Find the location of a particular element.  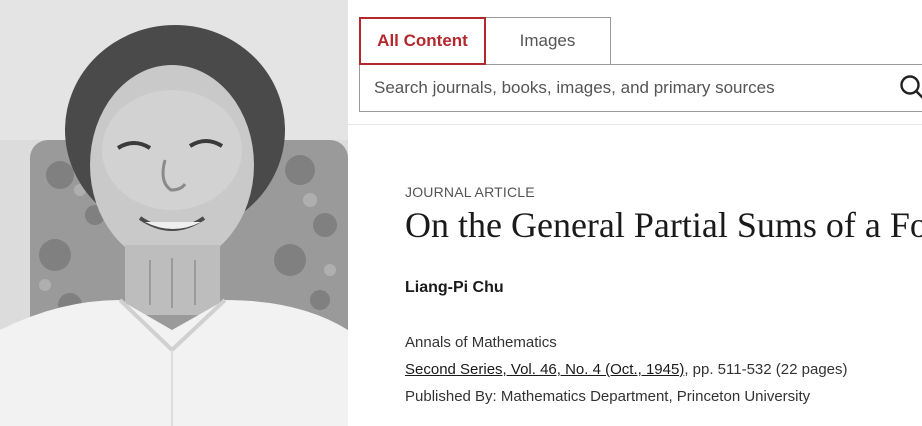

content-type-label: JOURNAL ARTICLE is located at coordinates (470, 192).